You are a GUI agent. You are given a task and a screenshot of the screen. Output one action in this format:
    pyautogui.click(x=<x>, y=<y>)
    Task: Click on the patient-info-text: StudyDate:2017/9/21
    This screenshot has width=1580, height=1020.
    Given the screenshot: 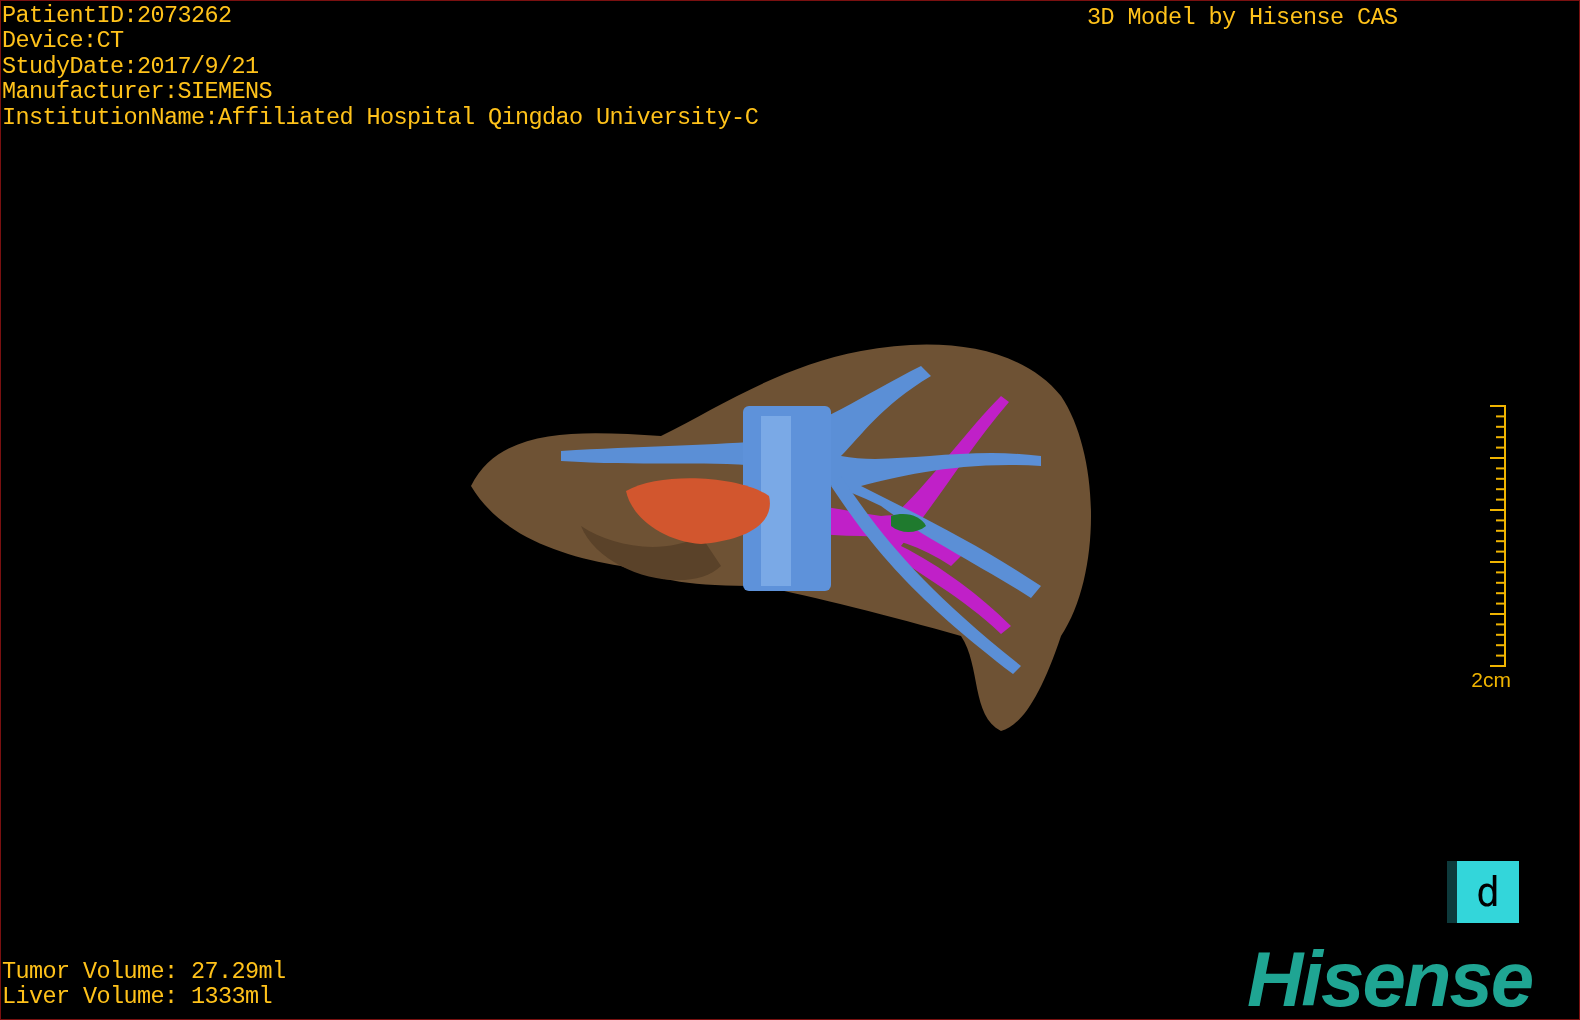 What is the action you would take?
    pyautogui.click(x=130, y=66)
    